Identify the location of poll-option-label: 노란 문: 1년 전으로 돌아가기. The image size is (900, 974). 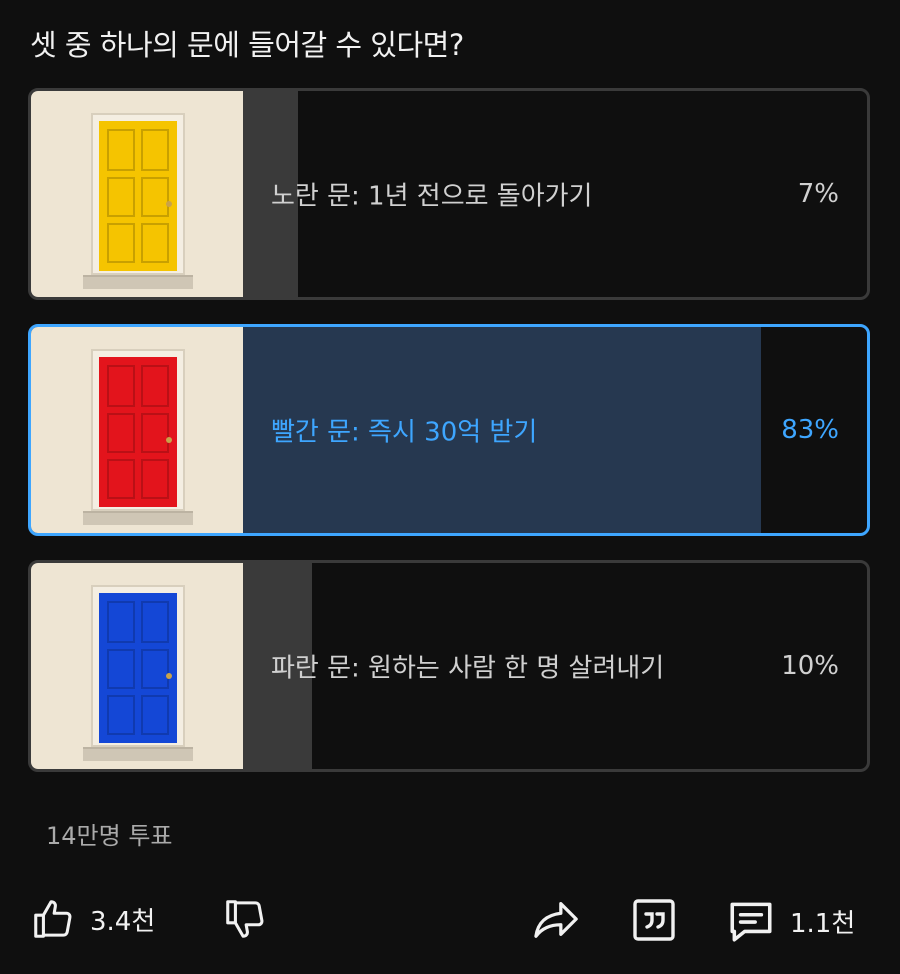
(432, 196).